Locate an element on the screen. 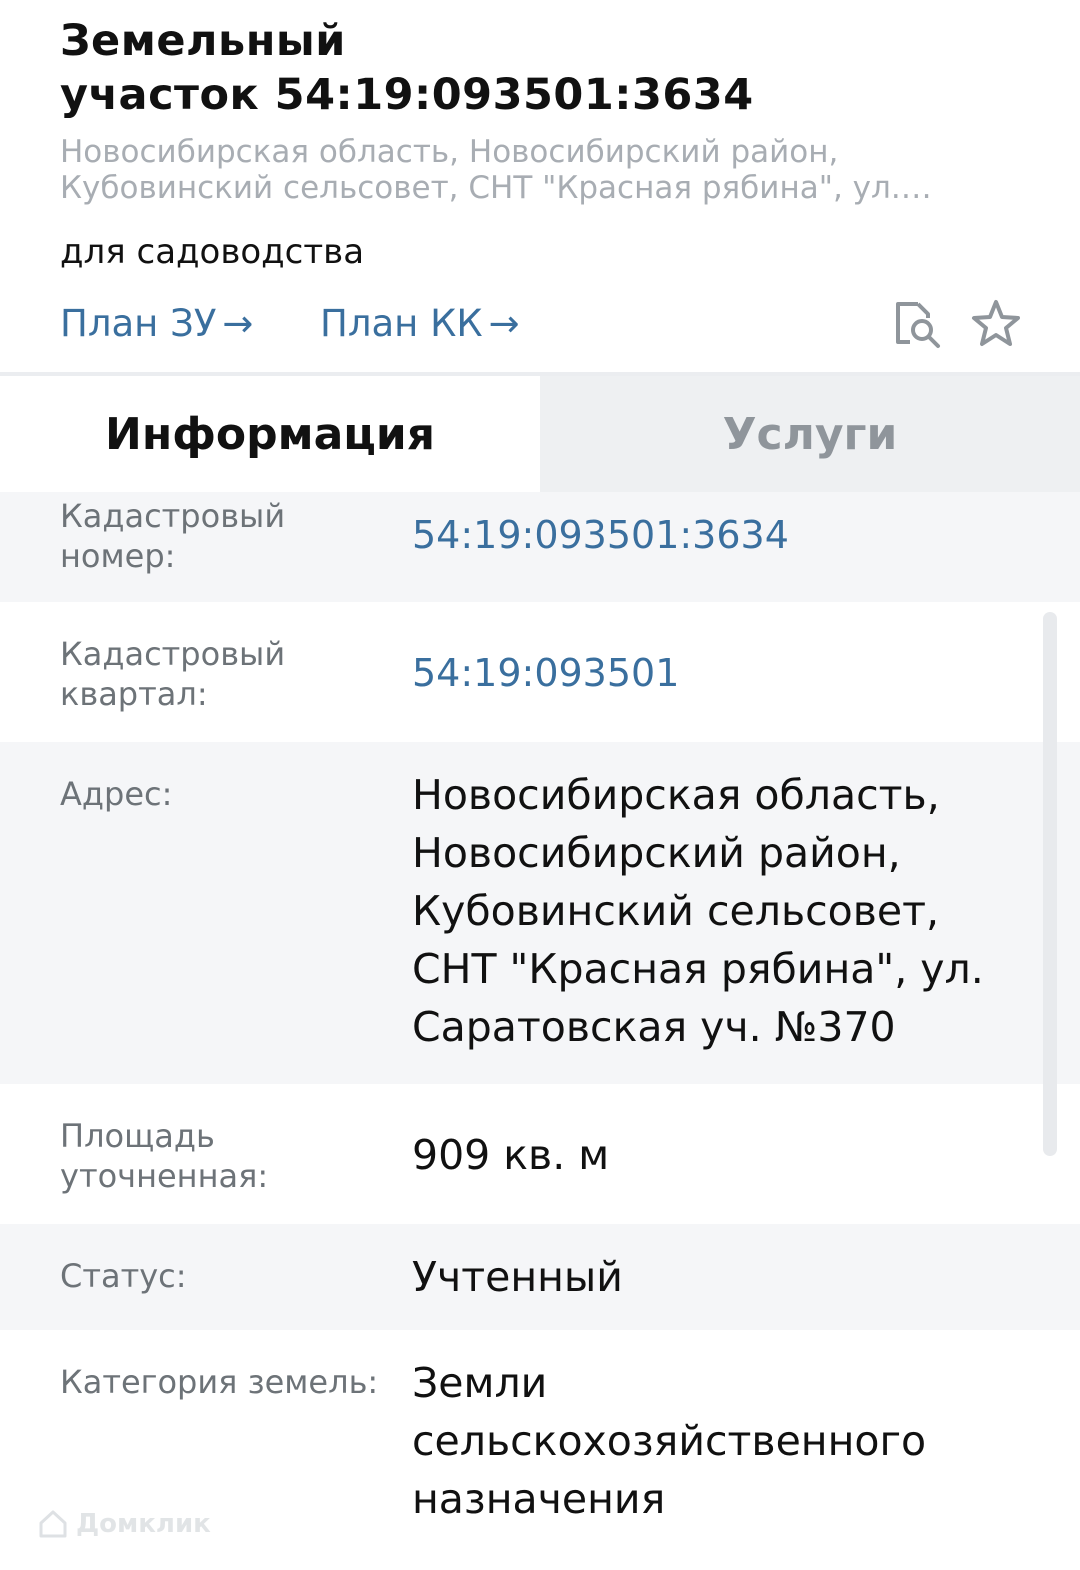  watermark: Домклик is located at coordinates (123, 1524).